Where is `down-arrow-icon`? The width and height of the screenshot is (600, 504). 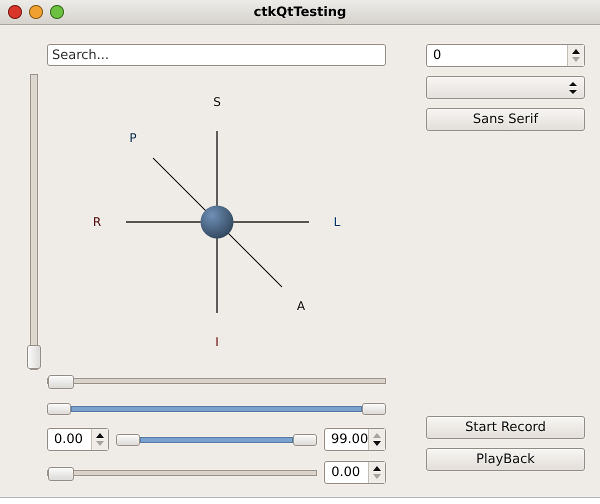
down-arrow-icon is located at coordinates (377, 444).